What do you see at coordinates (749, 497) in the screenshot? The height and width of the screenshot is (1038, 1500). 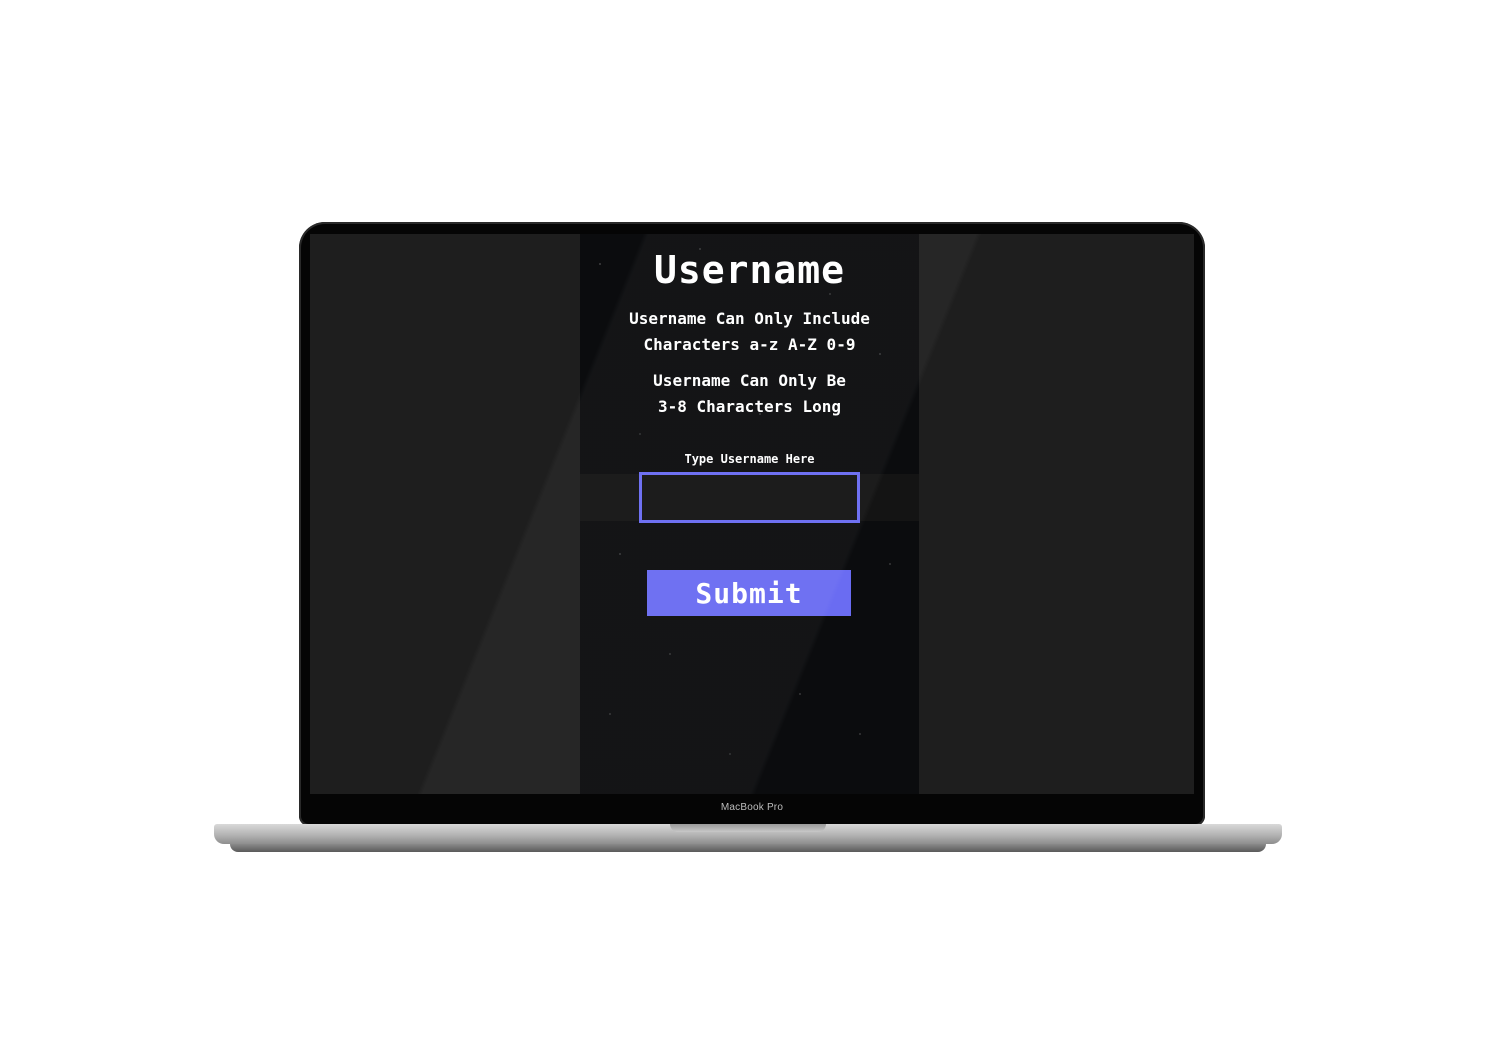 I see `username-input` at bounding box center [749, 497].